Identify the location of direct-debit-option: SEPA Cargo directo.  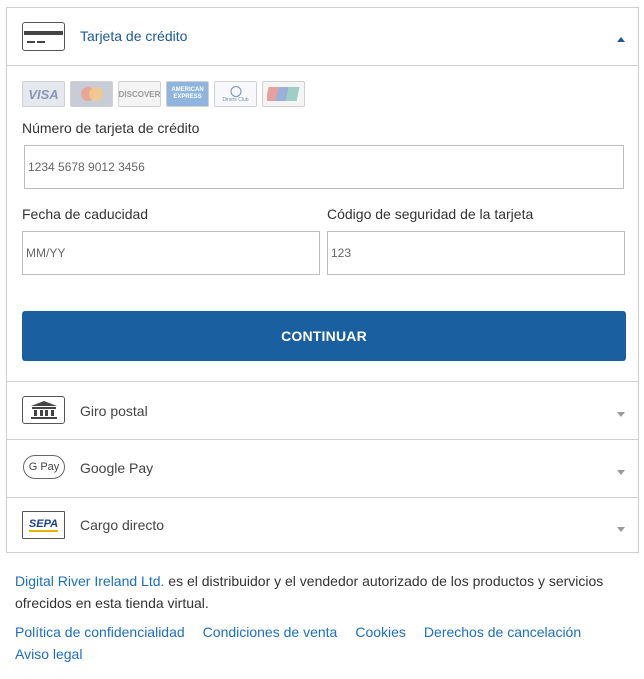
(322, 526).